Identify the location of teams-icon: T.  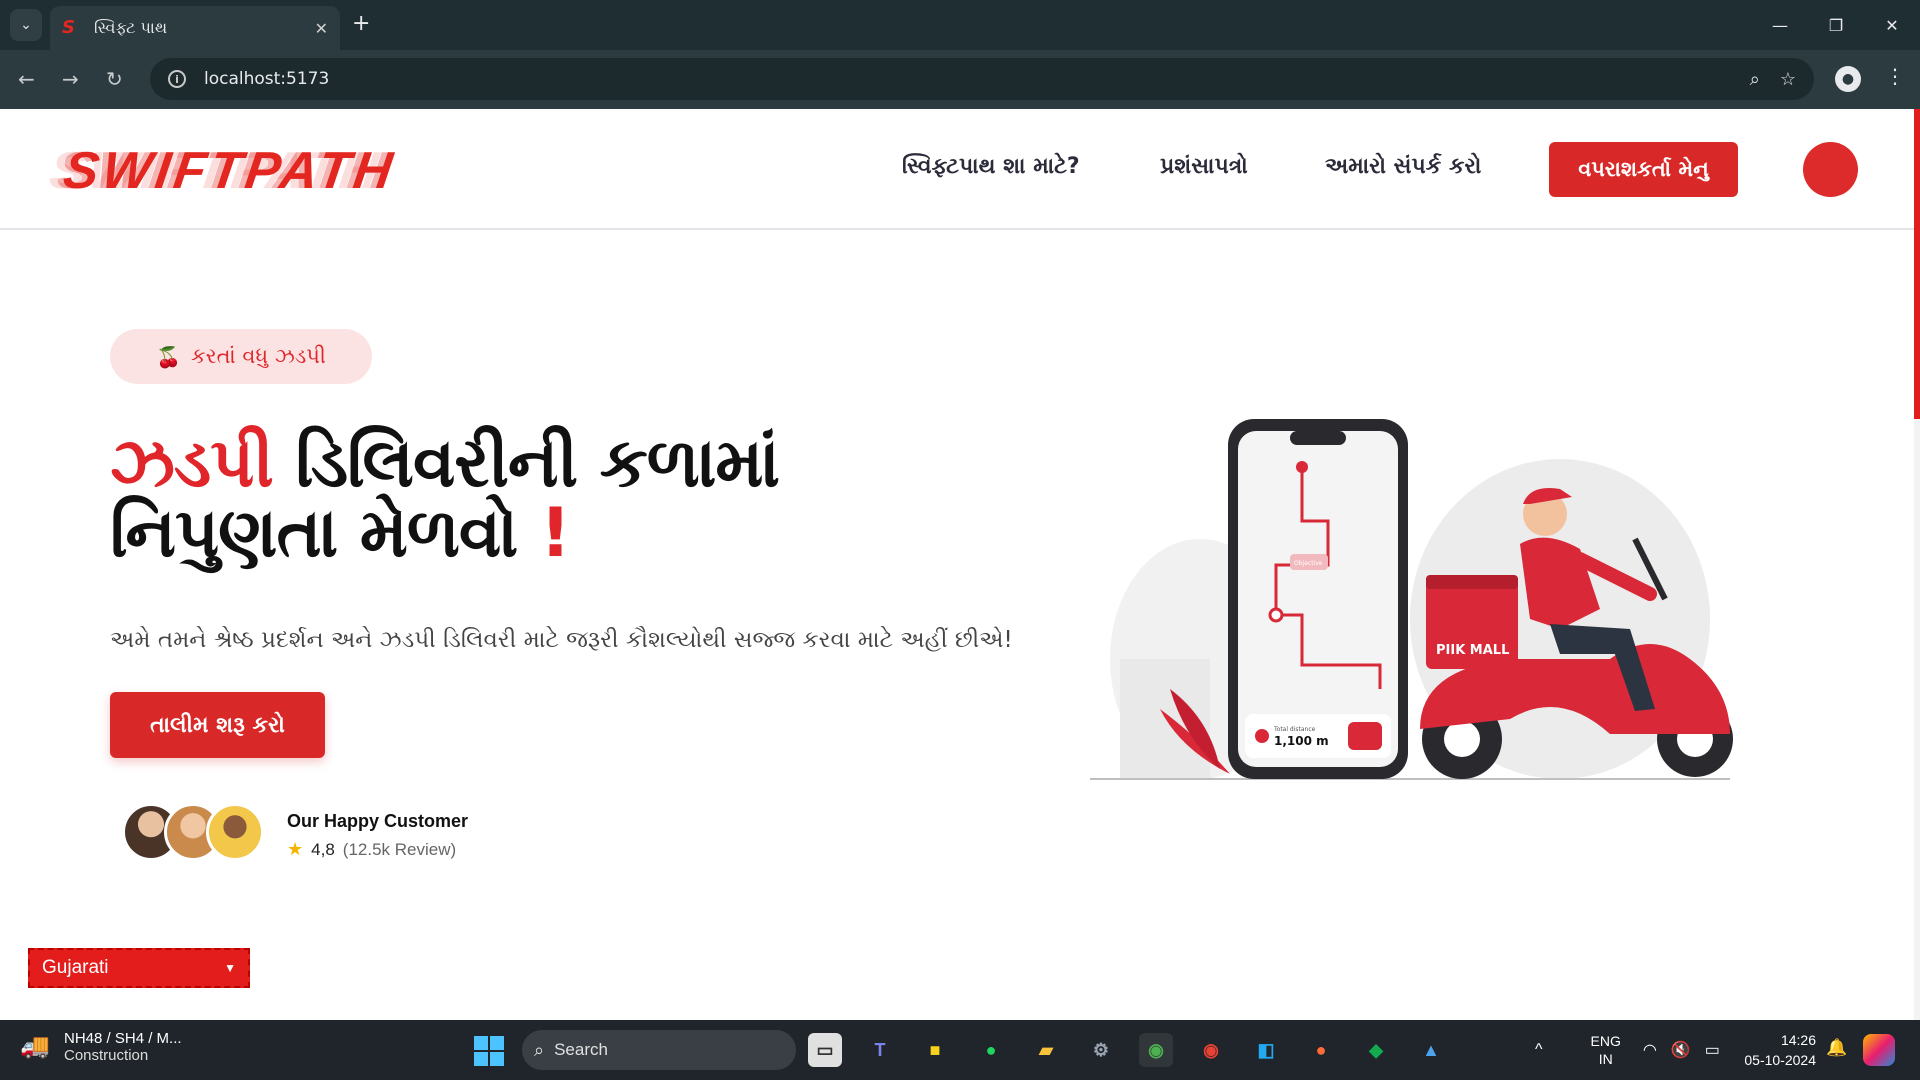
(880, 1050).